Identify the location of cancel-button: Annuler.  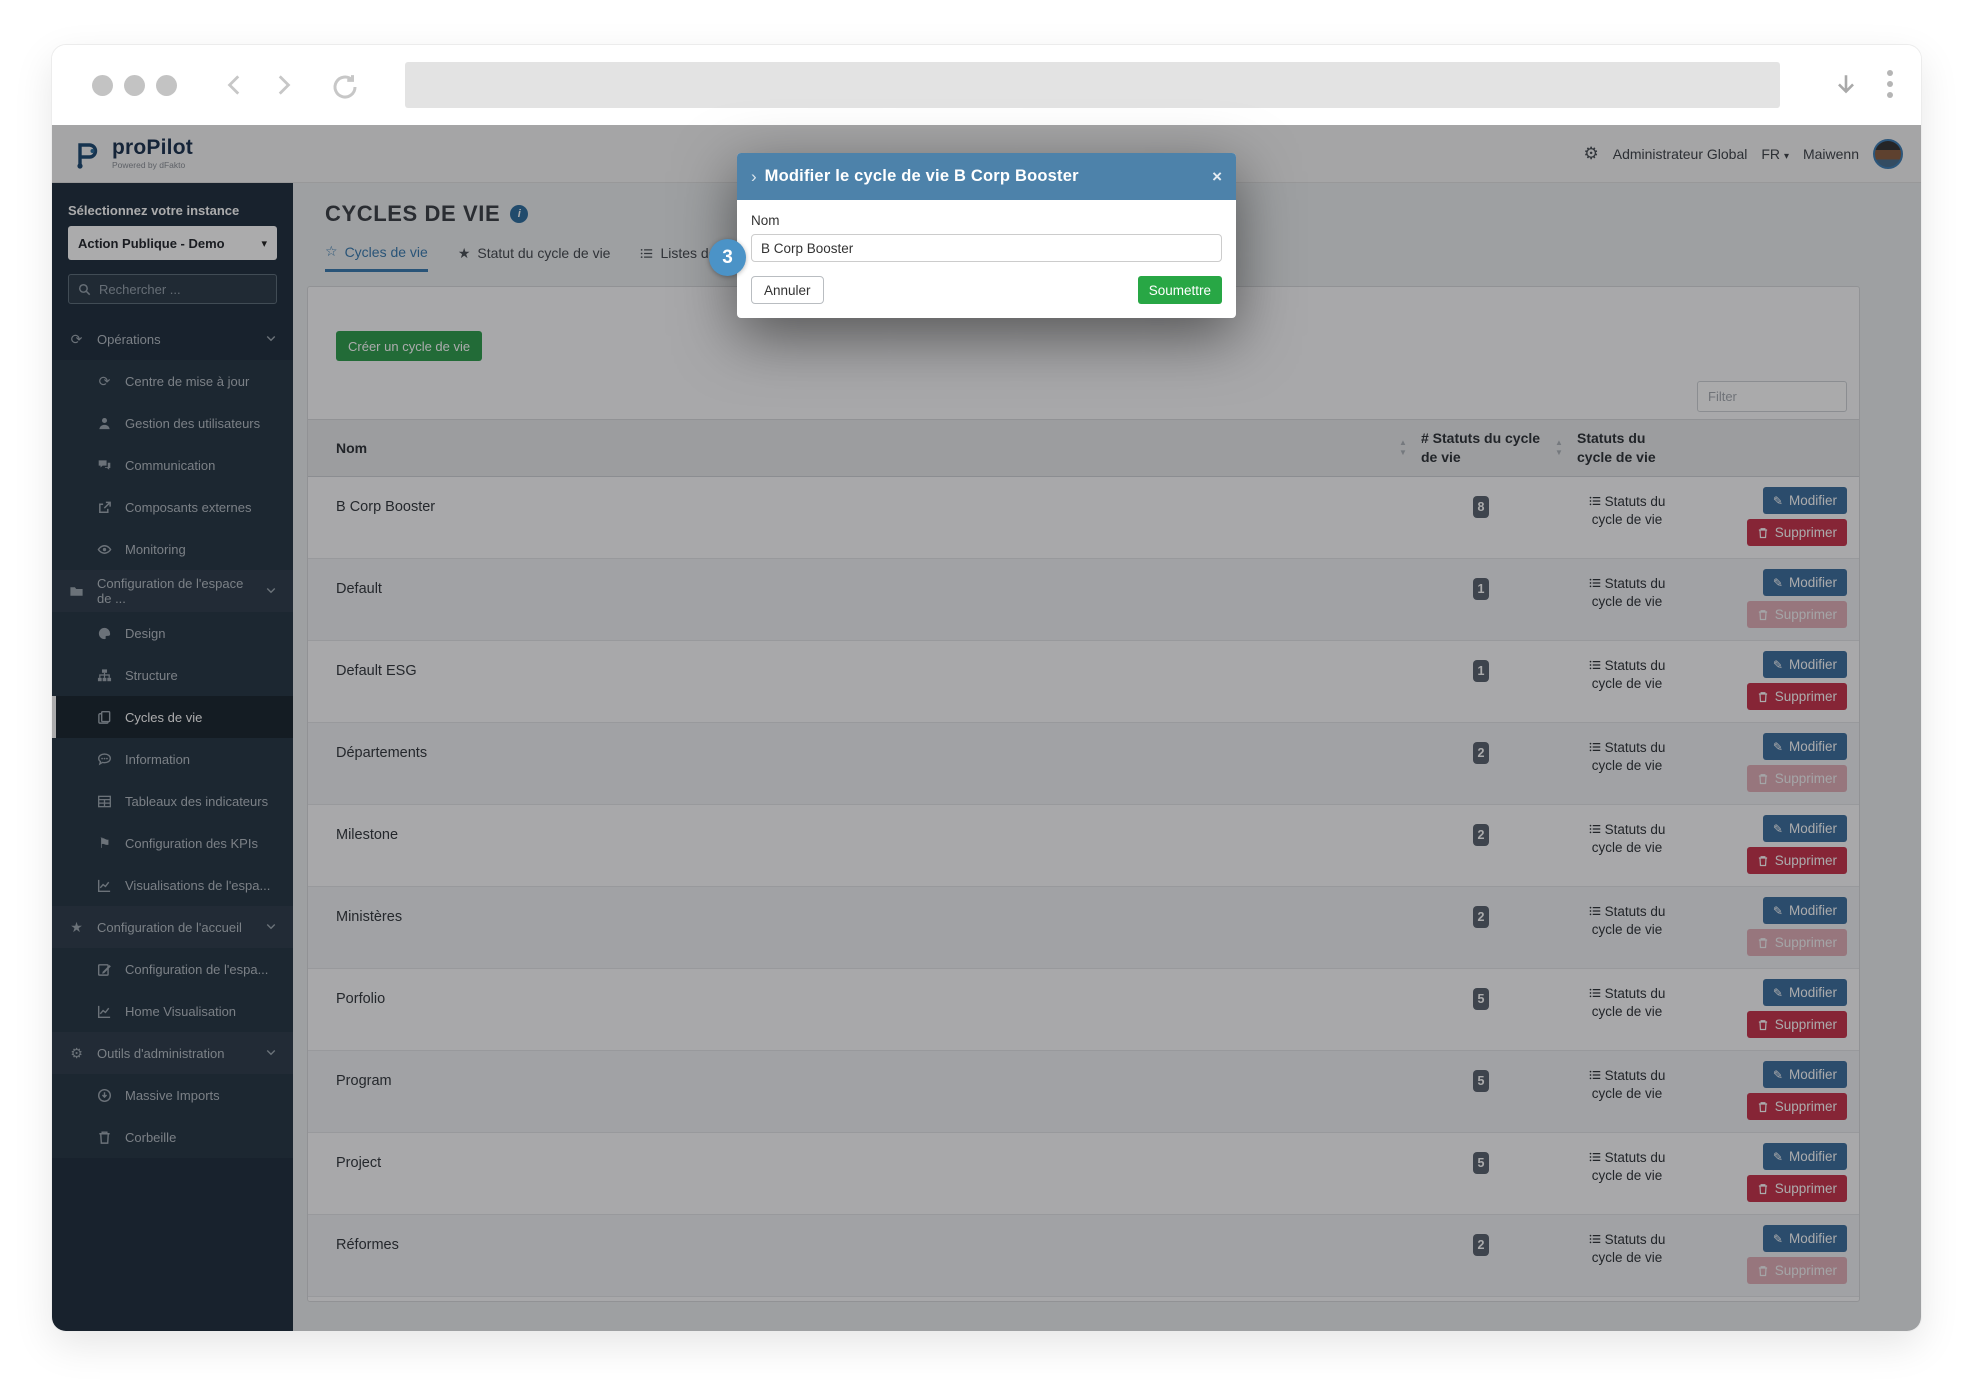
(787, 290).